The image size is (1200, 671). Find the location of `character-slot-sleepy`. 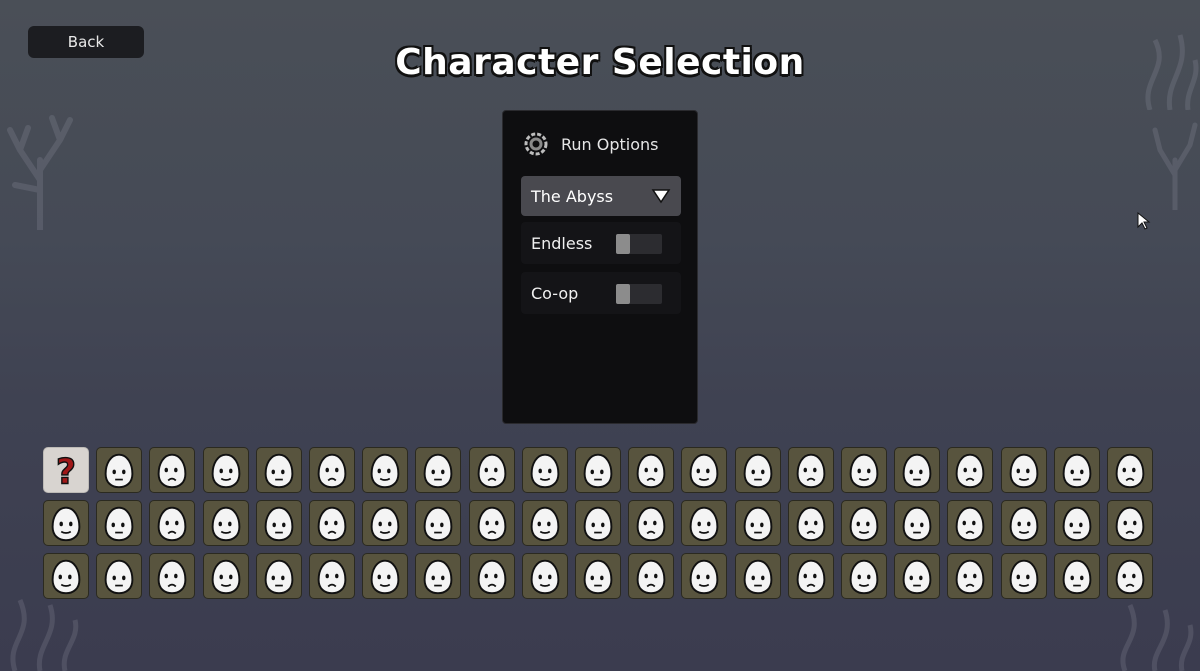

character-slot-sleepy is located at coordinates (225, 470).